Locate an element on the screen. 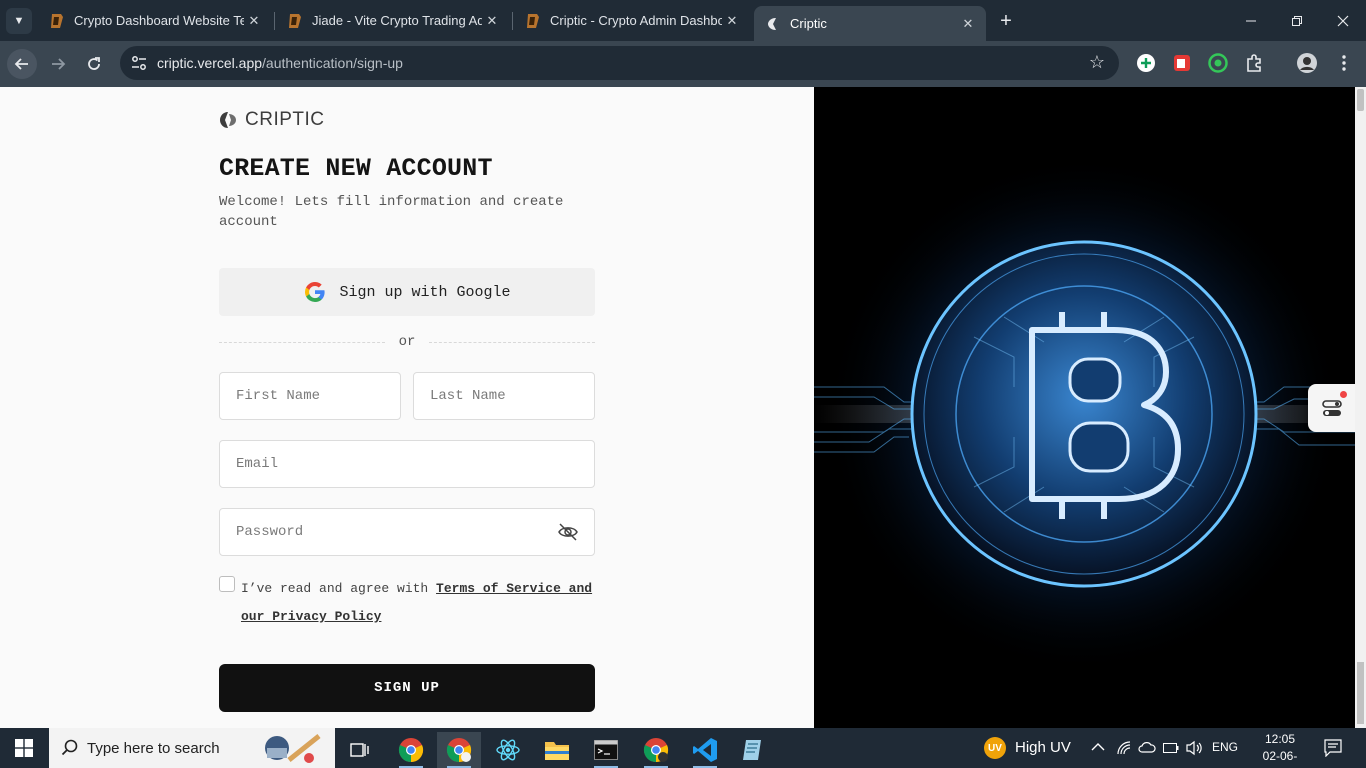  volume-icon is located at coordinates (1195, 748).